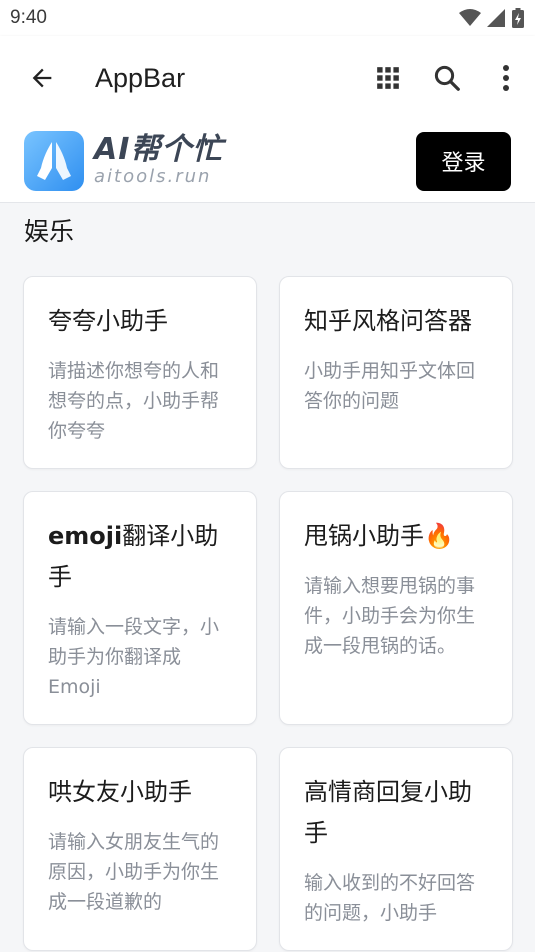 Image resolution: width=535 pixels, height=952 pixels. I want to click on tool-card: 甩锅小助手🔥 请输入想要甩锅的事件，小助手会为你生成一段甩锅的话。, so click(396, 608).